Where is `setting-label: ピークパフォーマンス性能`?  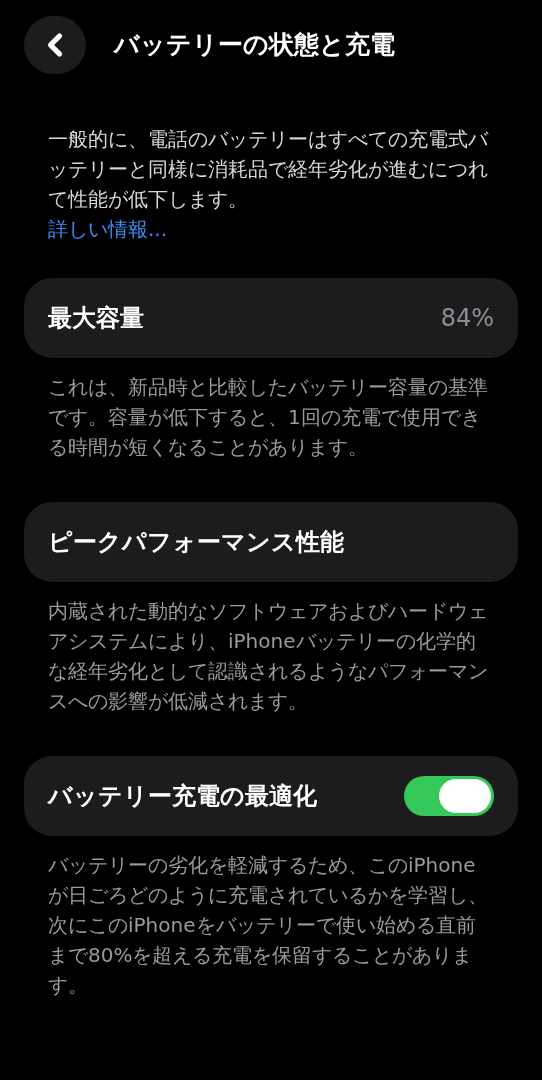
setting-label: ピークパフォーマンス性能 is located at coordinates (196, 542).